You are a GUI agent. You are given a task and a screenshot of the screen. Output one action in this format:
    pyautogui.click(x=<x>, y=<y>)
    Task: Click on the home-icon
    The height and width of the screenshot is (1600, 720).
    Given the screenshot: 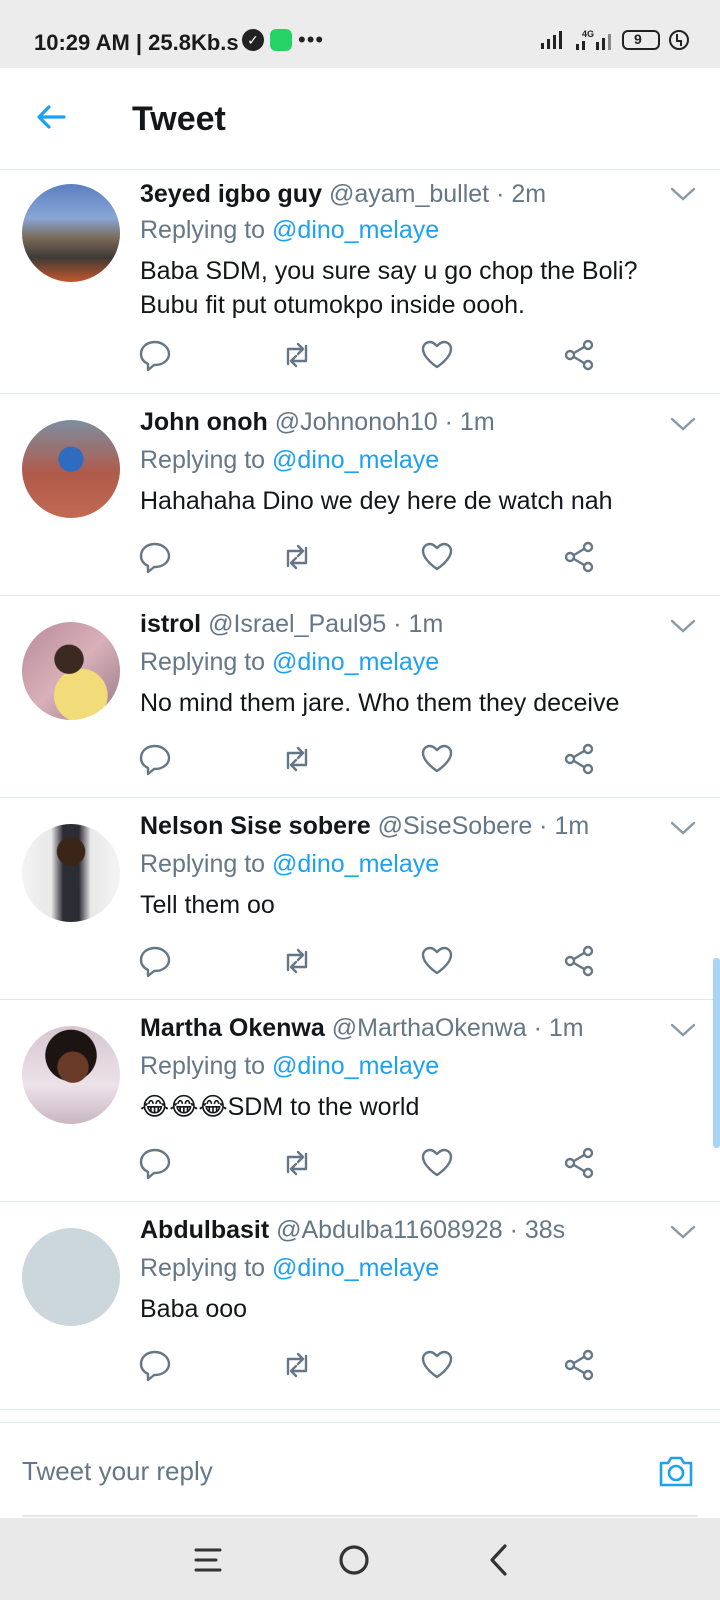 What is the action you would take?
    pyautogui.click(x=354, y=1560)
    